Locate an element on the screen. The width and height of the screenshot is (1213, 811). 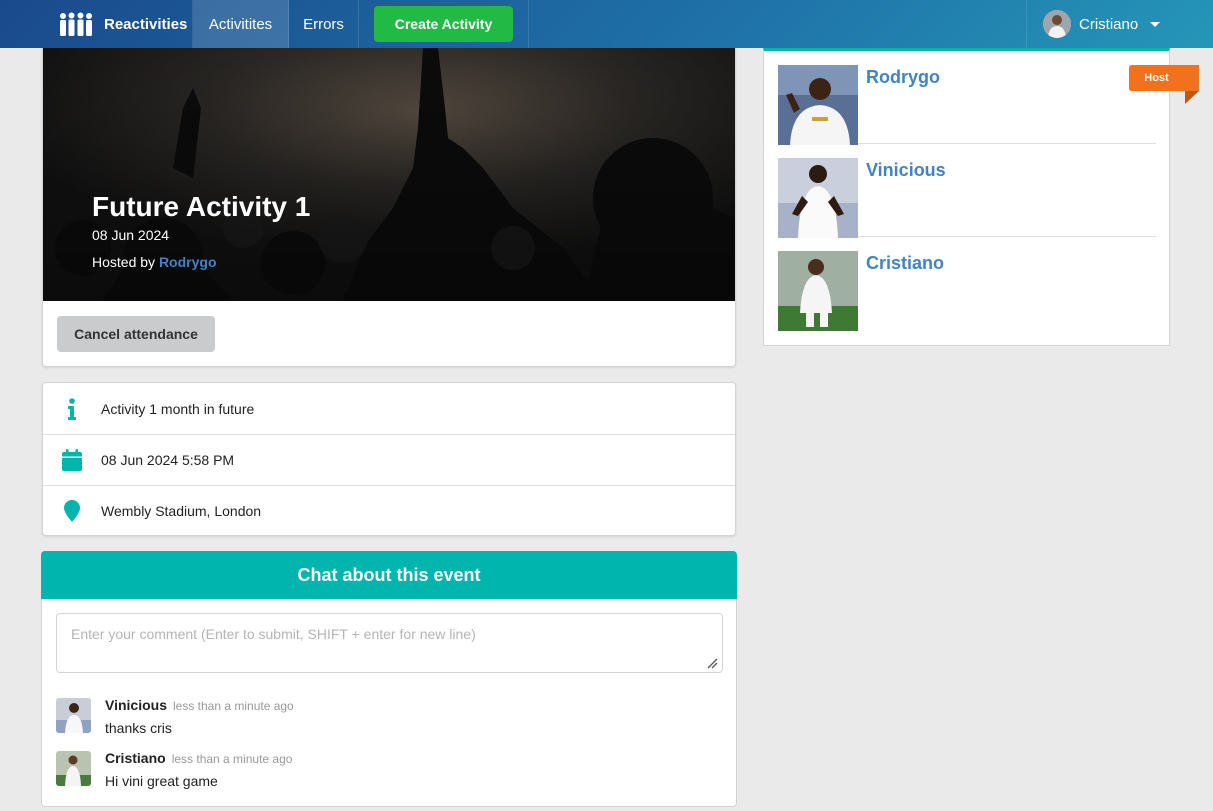
nav-errors-label: Errors is located at coordinates (323, 24).